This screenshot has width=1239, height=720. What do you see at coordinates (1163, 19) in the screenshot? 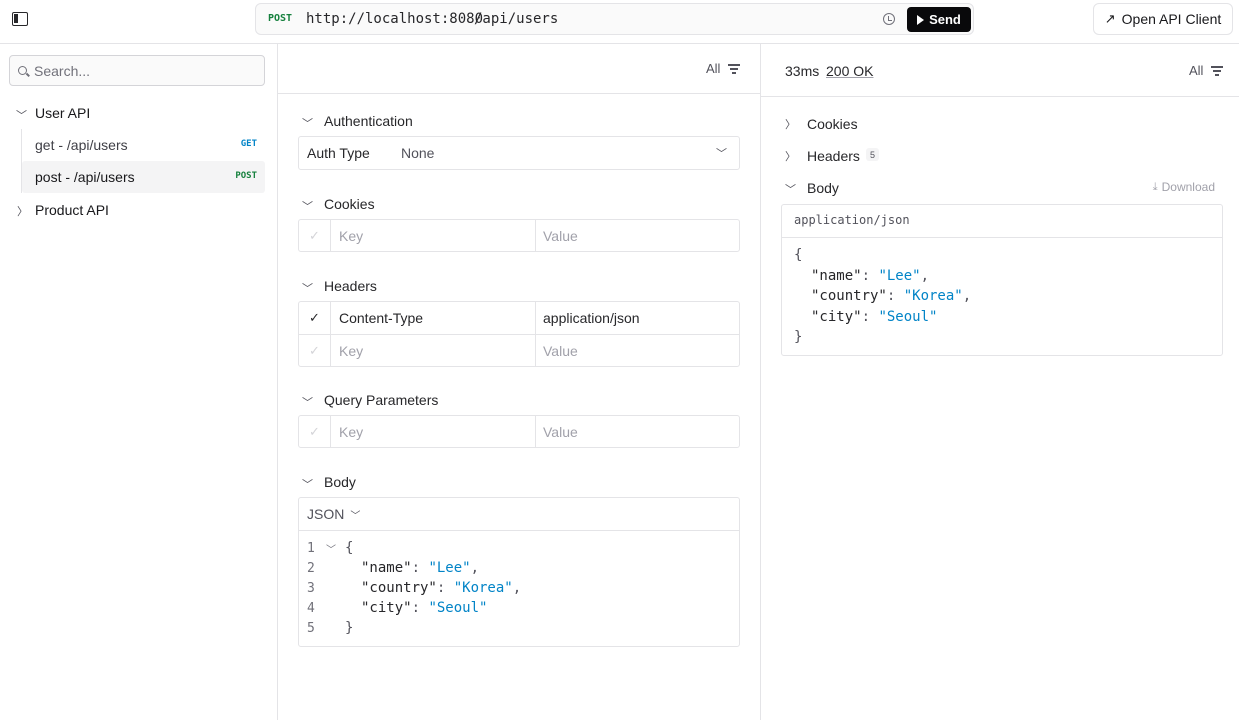
I see `open-api-client-button: ↗ Open API Client` at bounding box center [1163, 19].